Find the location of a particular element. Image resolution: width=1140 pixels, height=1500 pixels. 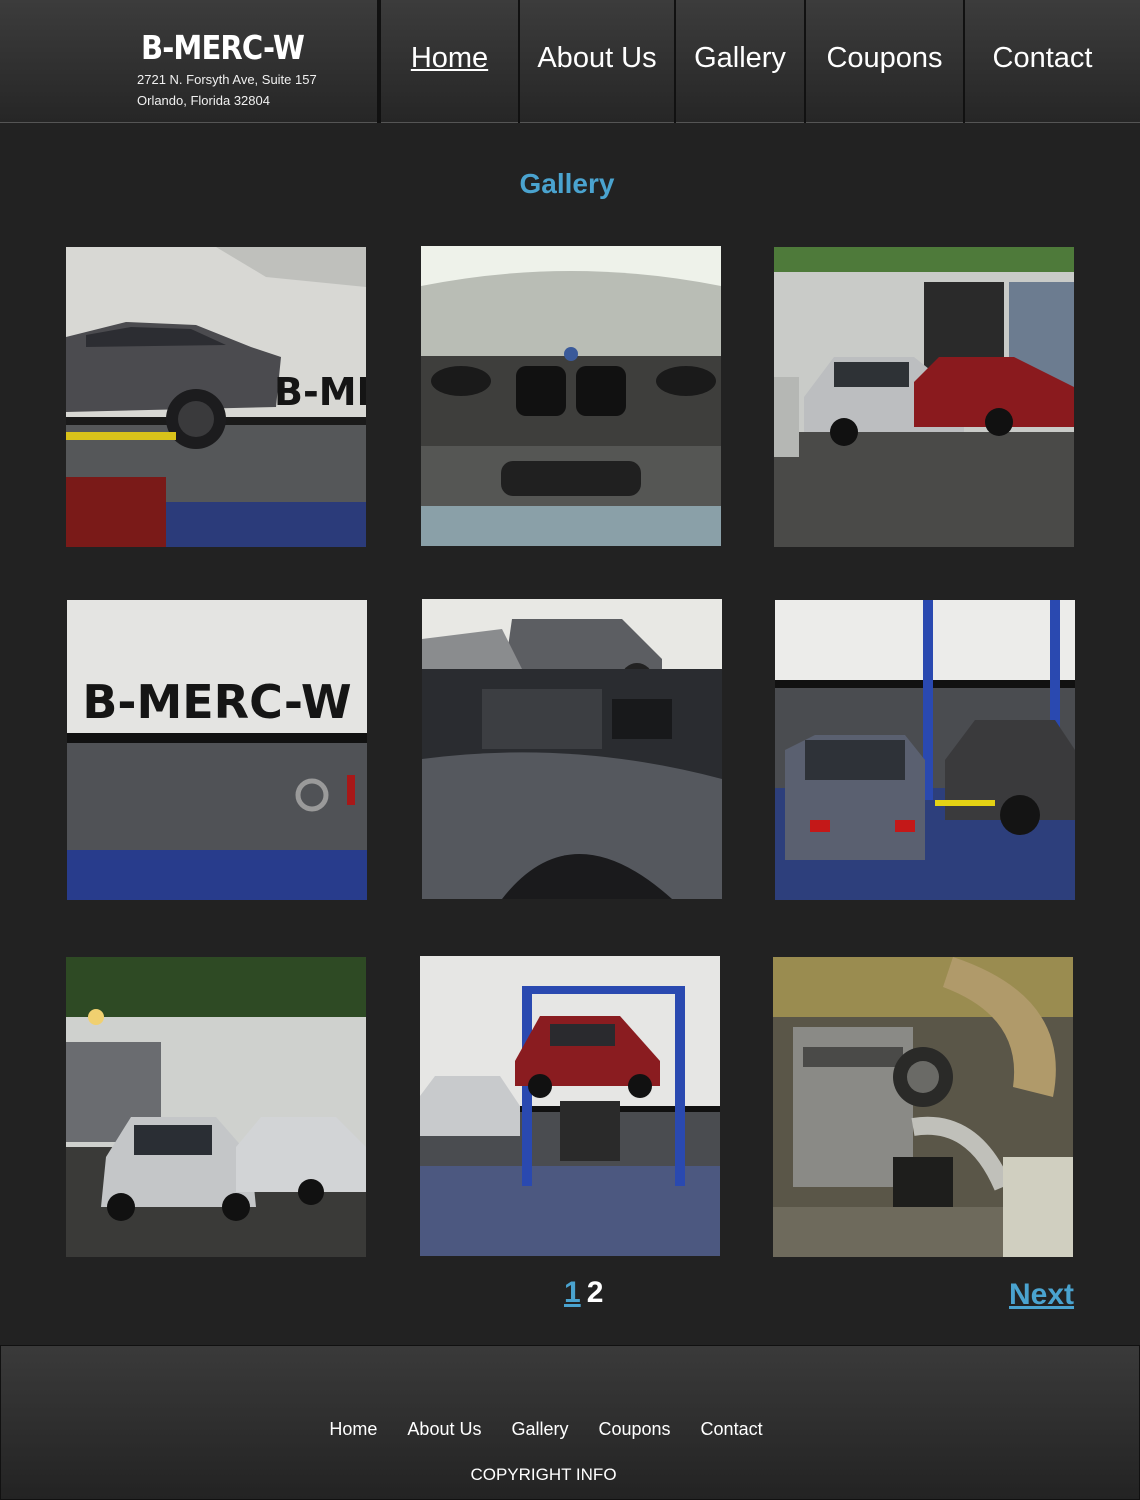

footer-link-home: Home is located at coordinates (353, 1429).